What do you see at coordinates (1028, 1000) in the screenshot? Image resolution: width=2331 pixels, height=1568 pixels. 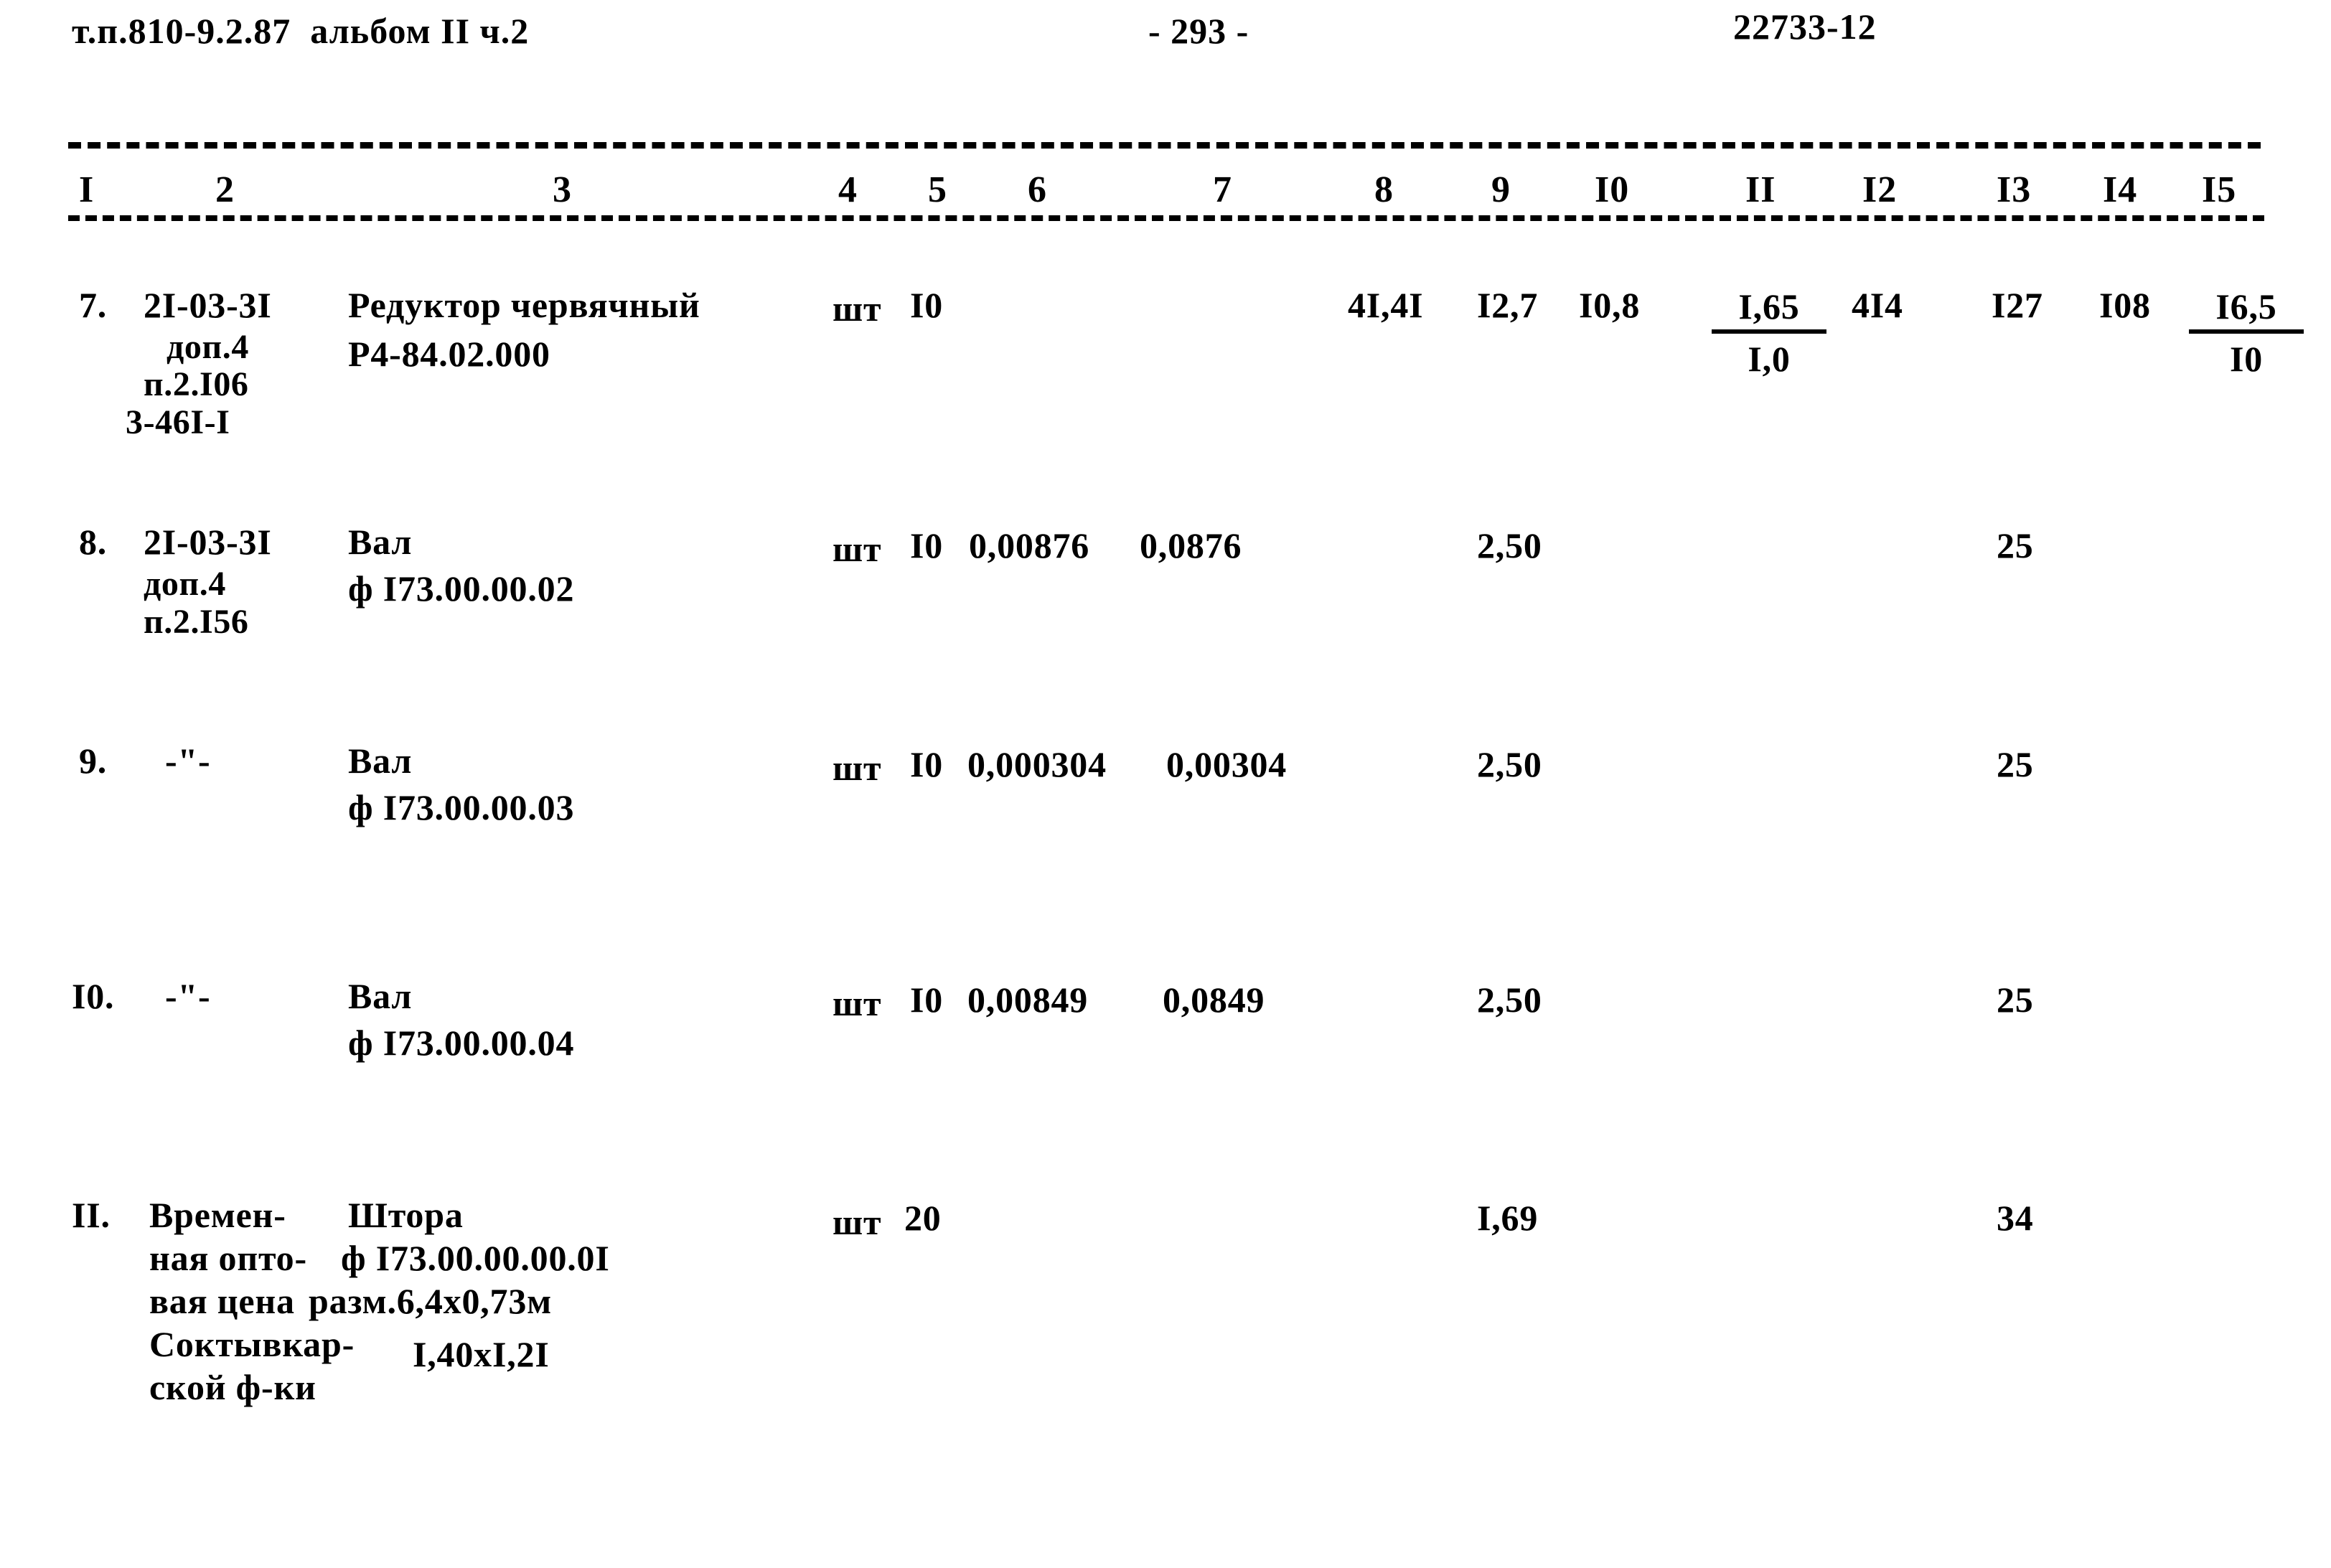 I see `row-col6: 0,00849` at bounding box center [1028, 1000].